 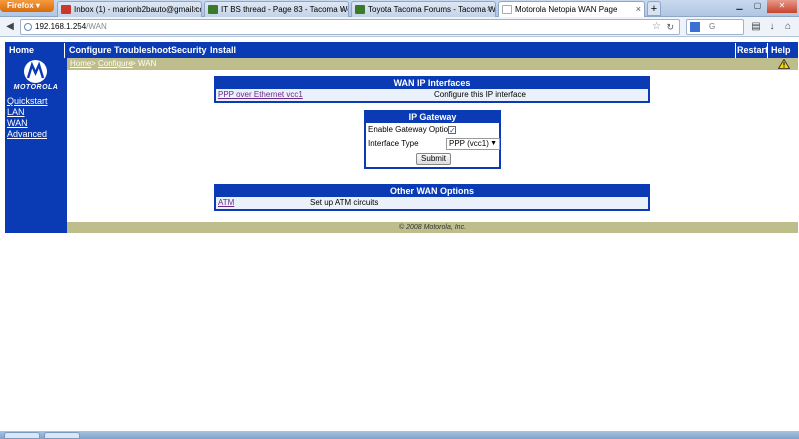 What do you see at coordinates (712, 26) in the screenshot?
I see `search-placeholder: G` at bounding box center [712, 26].